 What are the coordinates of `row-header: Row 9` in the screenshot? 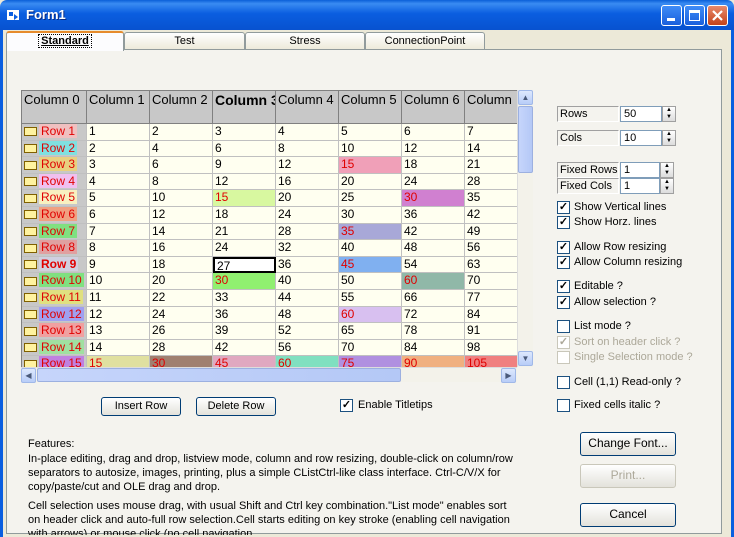 It's located at (54, 265).